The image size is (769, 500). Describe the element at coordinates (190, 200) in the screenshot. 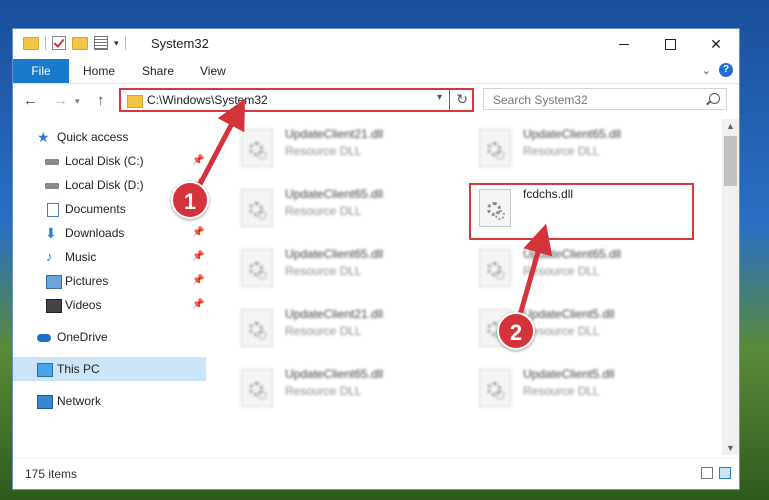

I see `callout-step-1: 1` at that location.